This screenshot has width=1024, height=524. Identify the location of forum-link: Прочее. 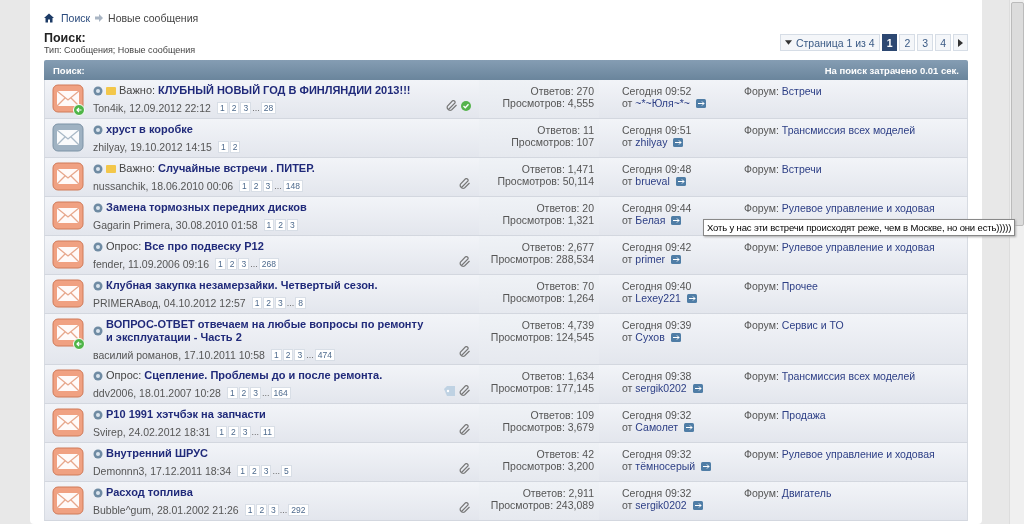
(799, 286).